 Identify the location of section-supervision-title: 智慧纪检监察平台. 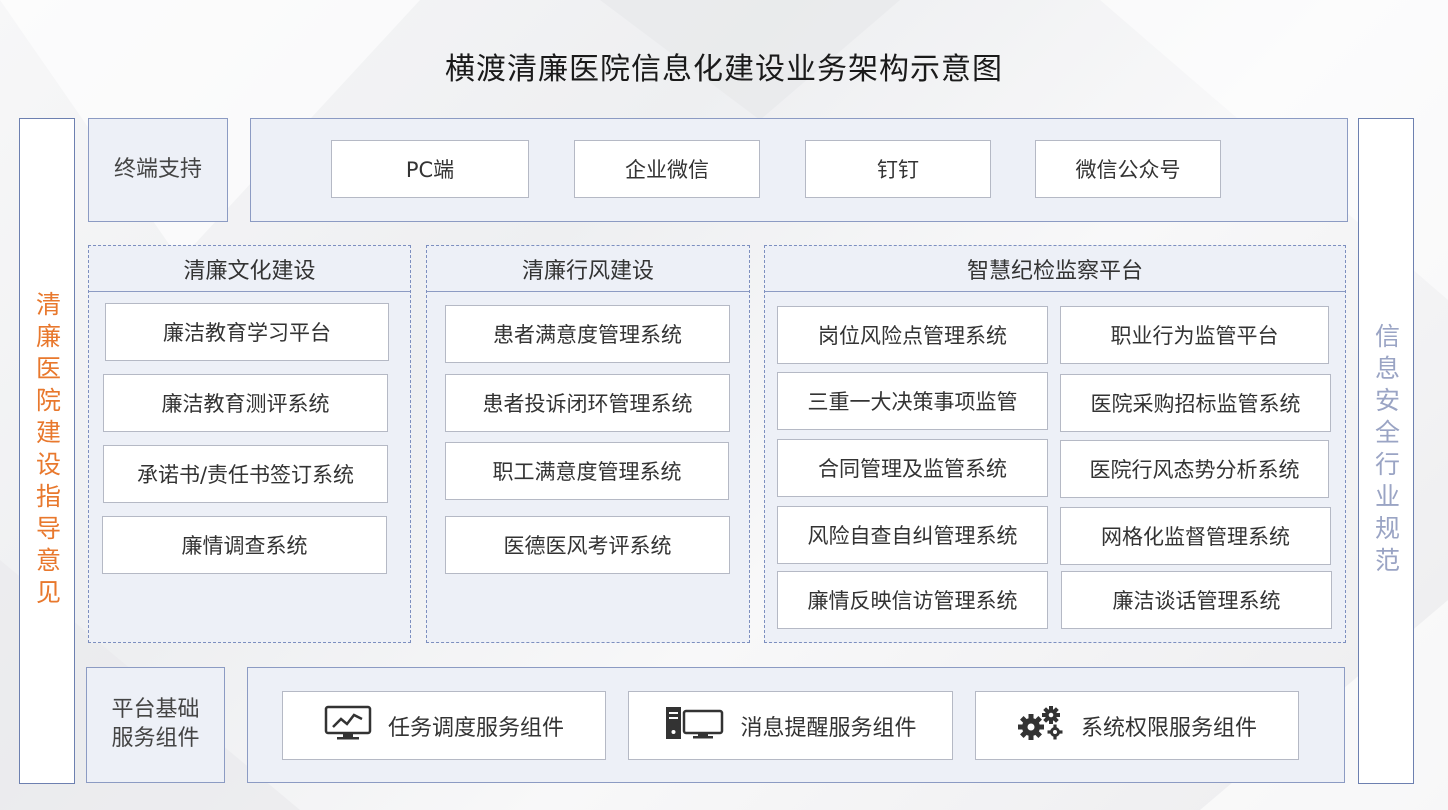
(1055, 269).